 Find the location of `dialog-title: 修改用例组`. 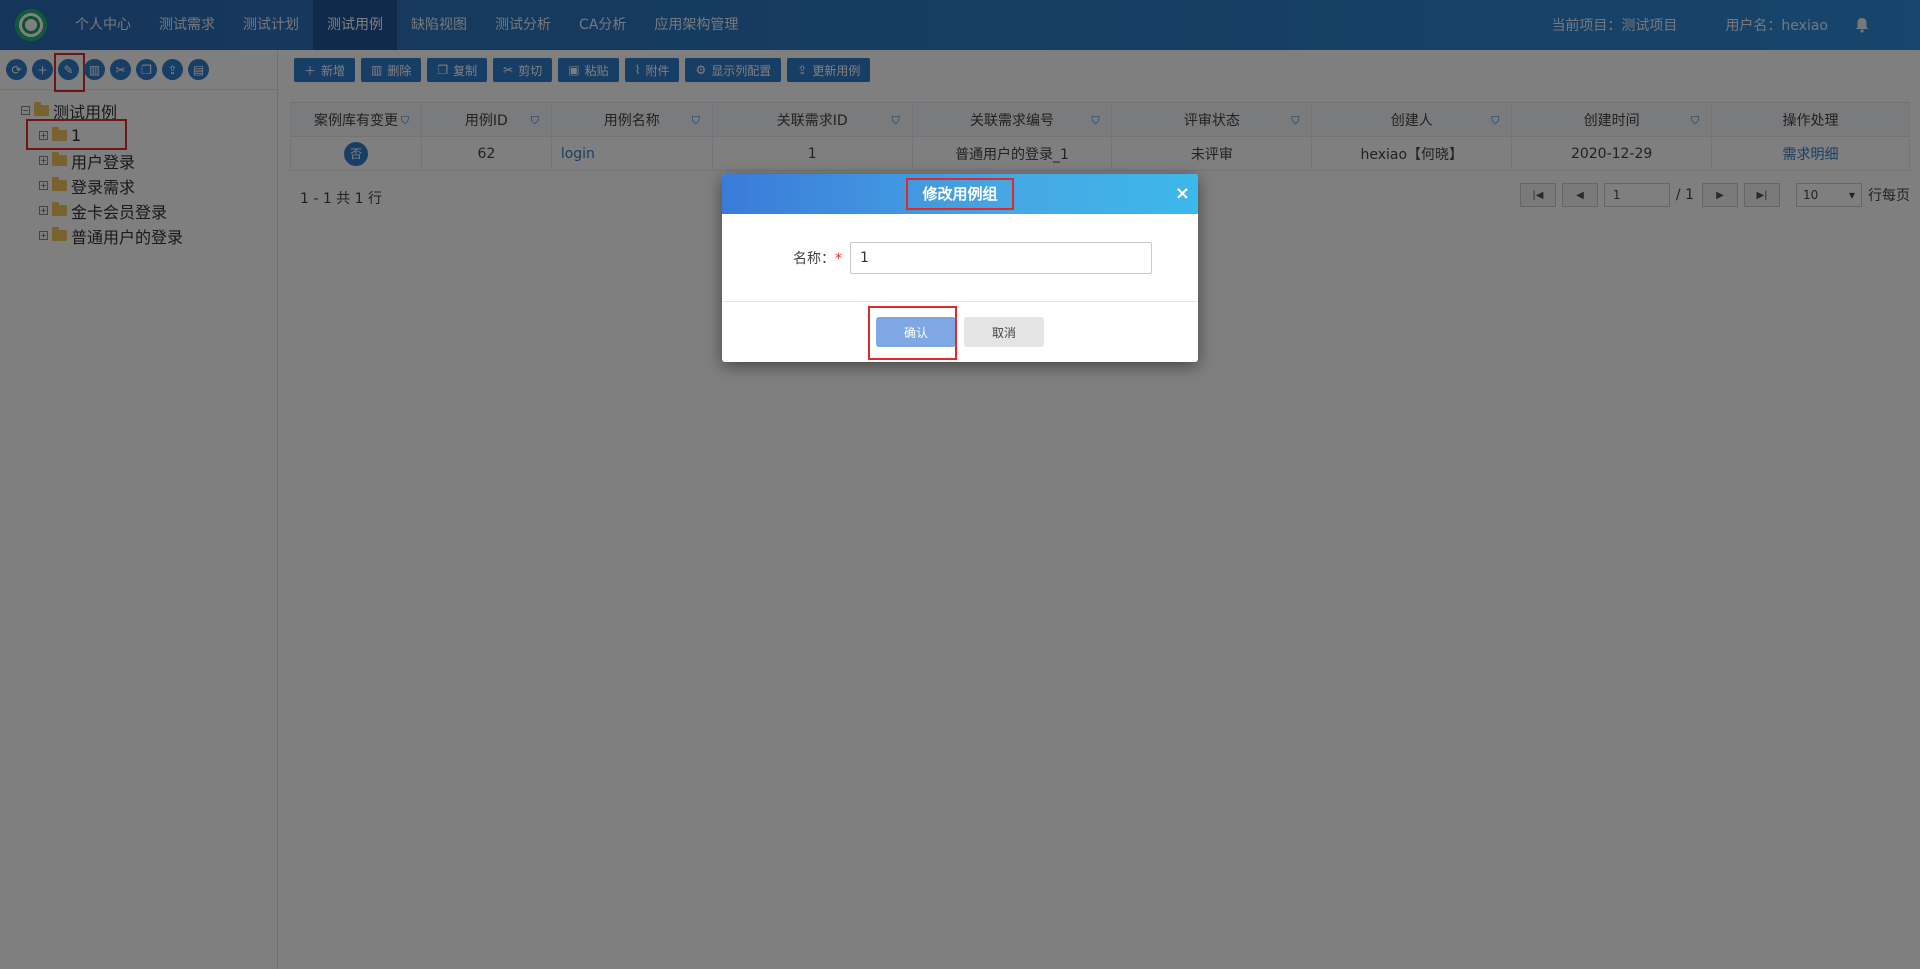

dialog-title: 修改用例组 is located at coordinates (960, 194).